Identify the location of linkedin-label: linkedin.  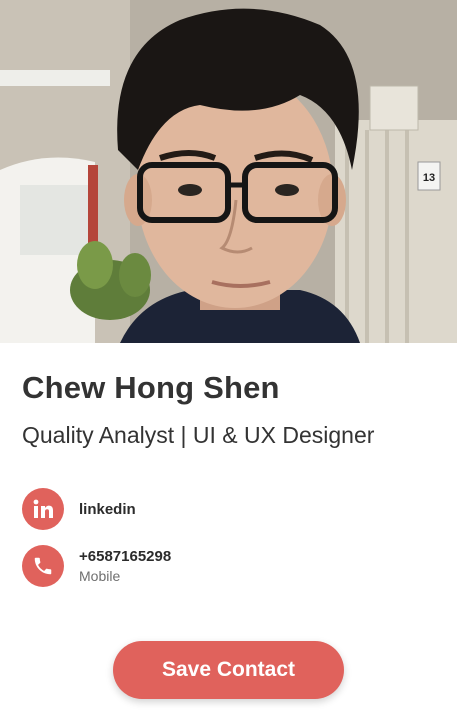
(107, 509).